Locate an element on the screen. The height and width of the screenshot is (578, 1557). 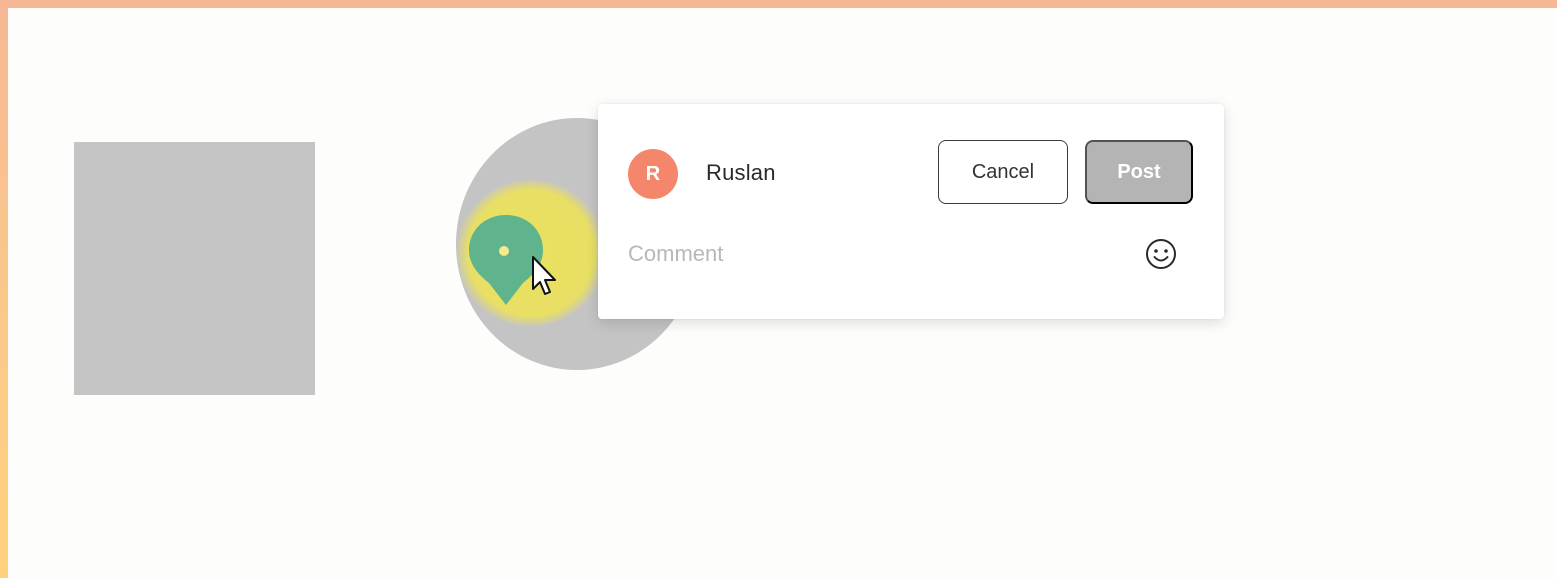
comment-input is located at coordinates (868, 254).